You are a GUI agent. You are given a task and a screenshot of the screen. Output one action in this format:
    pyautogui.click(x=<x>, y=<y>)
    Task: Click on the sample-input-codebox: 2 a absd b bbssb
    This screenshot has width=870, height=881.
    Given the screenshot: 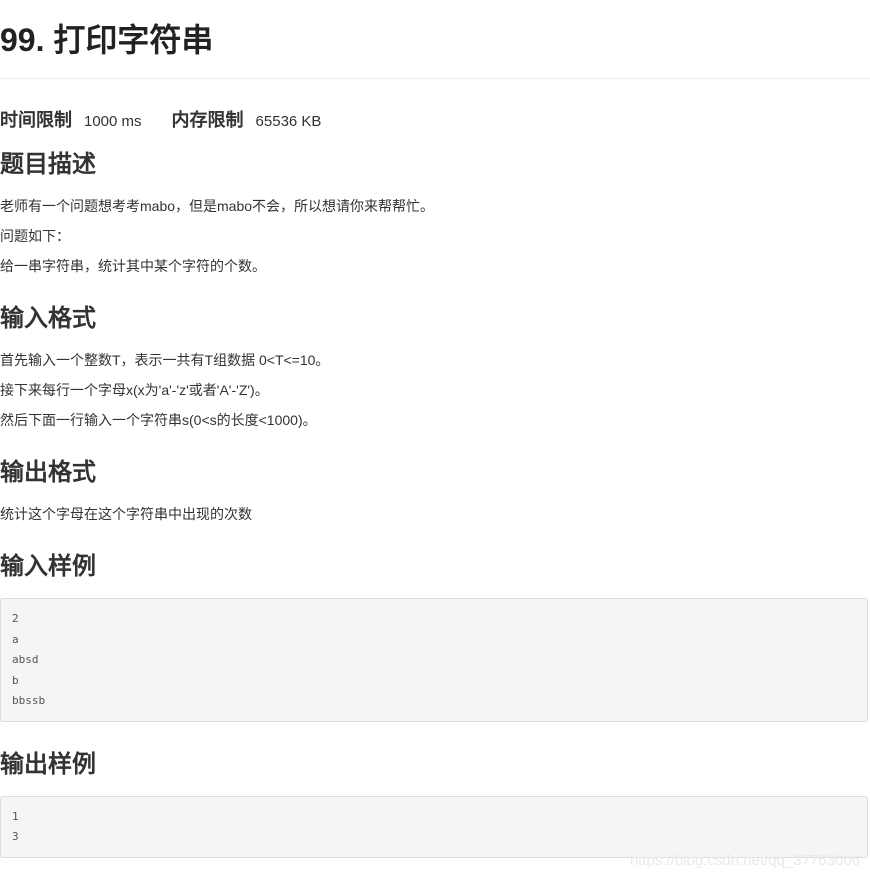 What is the action you would take?
    pyautogui.click(x=434, y=660)
    